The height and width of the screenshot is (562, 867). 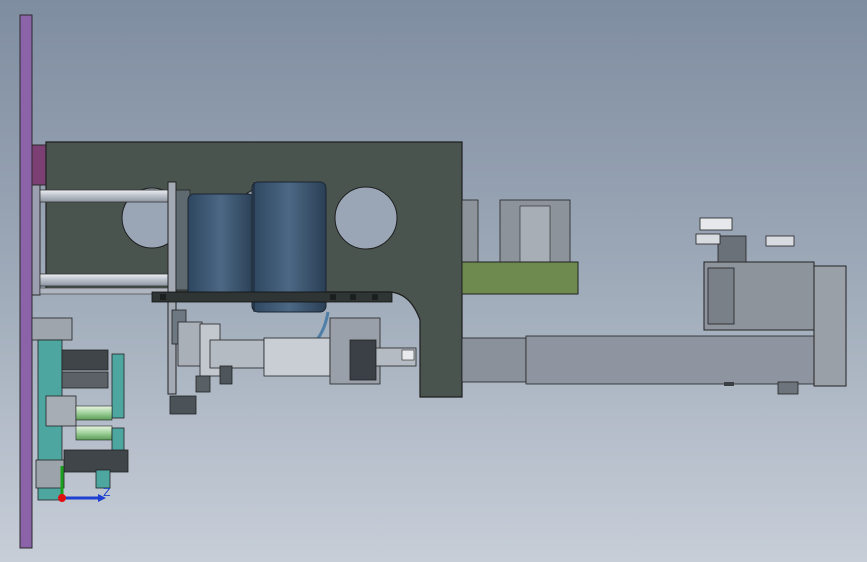 What do you see at coordinates (107, 492) in the screenshot?
I see `triad-z-label: Z` at bounding box center [107, 492].